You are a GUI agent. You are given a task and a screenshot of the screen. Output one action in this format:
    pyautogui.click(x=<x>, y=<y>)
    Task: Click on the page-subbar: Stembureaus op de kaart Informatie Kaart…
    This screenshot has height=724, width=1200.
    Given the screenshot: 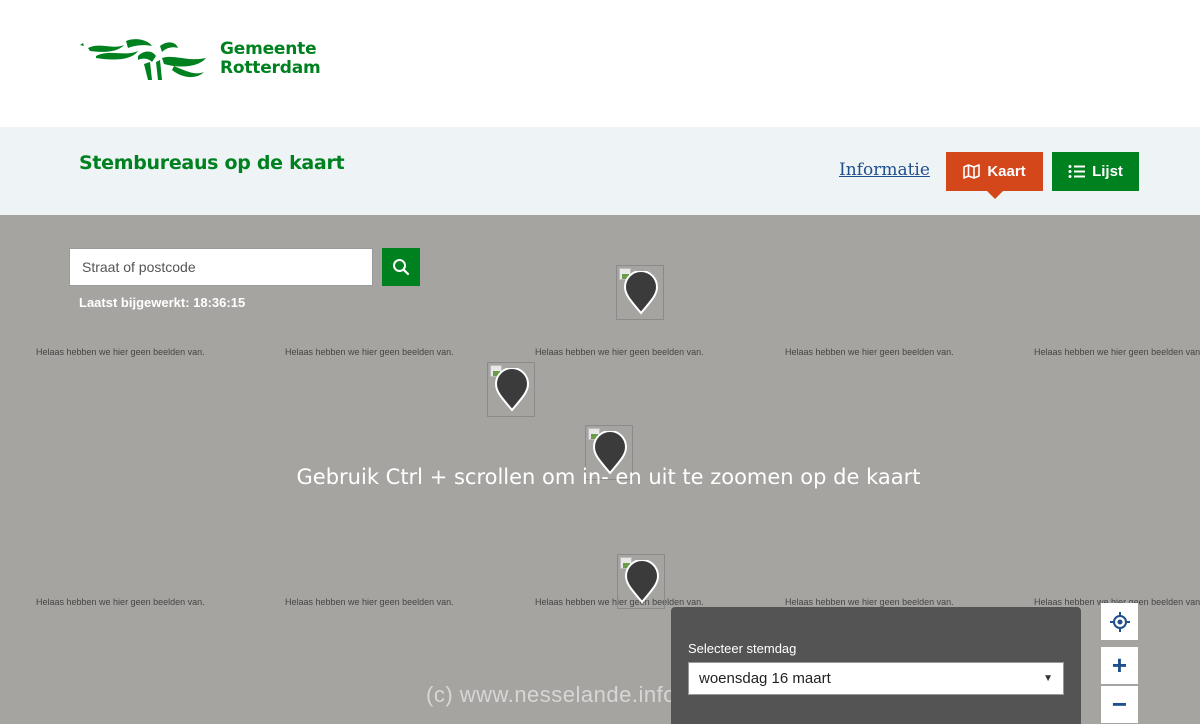 What is the action you would take?
    pyautogui.click(x=600, y=171)
    